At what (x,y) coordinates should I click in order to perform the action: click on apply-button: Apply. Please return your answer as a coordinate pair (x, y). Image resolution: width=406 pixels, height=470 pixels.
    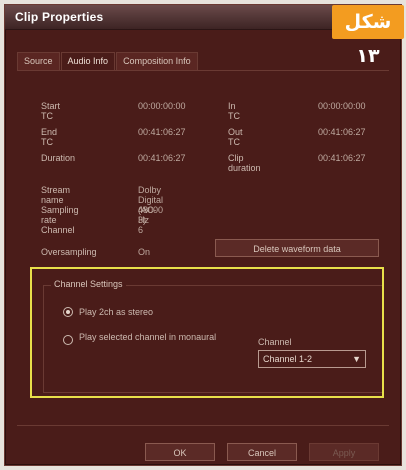
    Looking at the image, I should click on (344, 452).